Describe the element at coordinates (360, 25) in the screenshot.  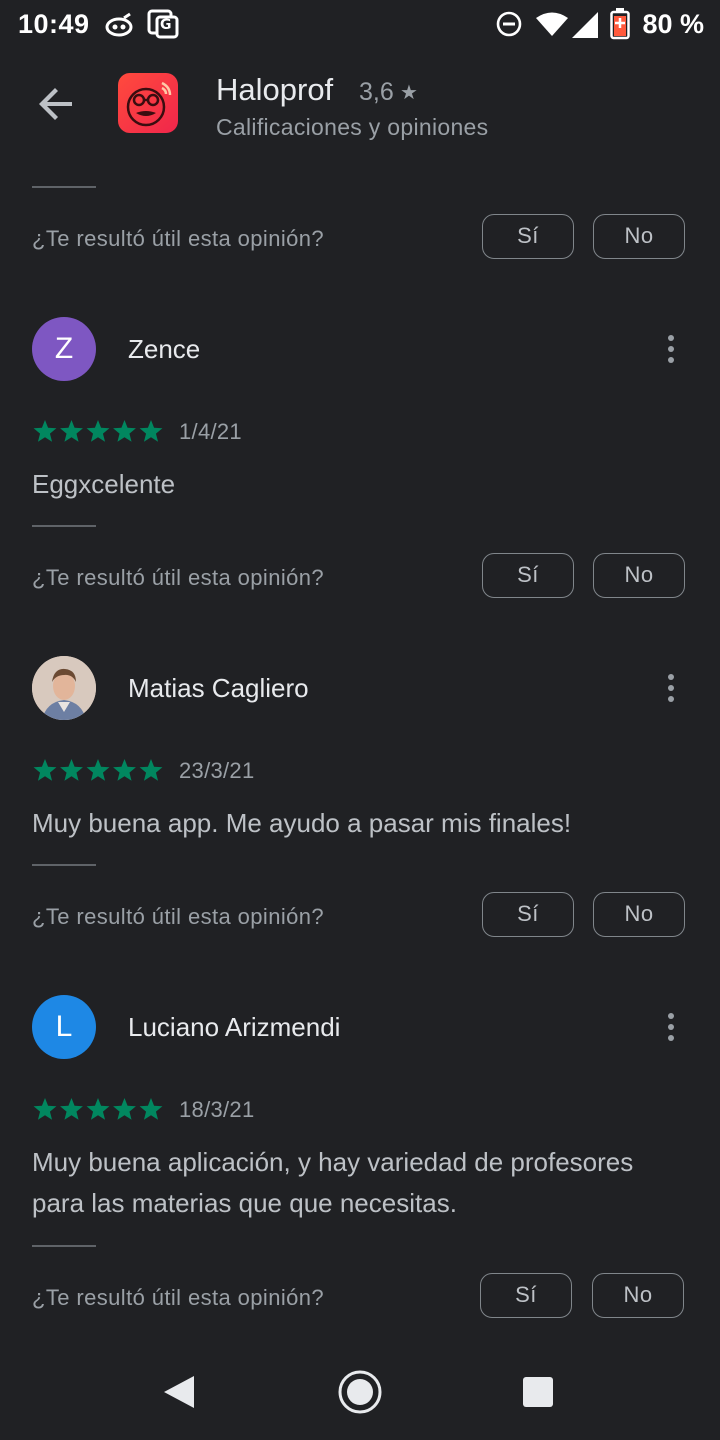
I see `status-bar: 10:49 G 80 %` at that location.